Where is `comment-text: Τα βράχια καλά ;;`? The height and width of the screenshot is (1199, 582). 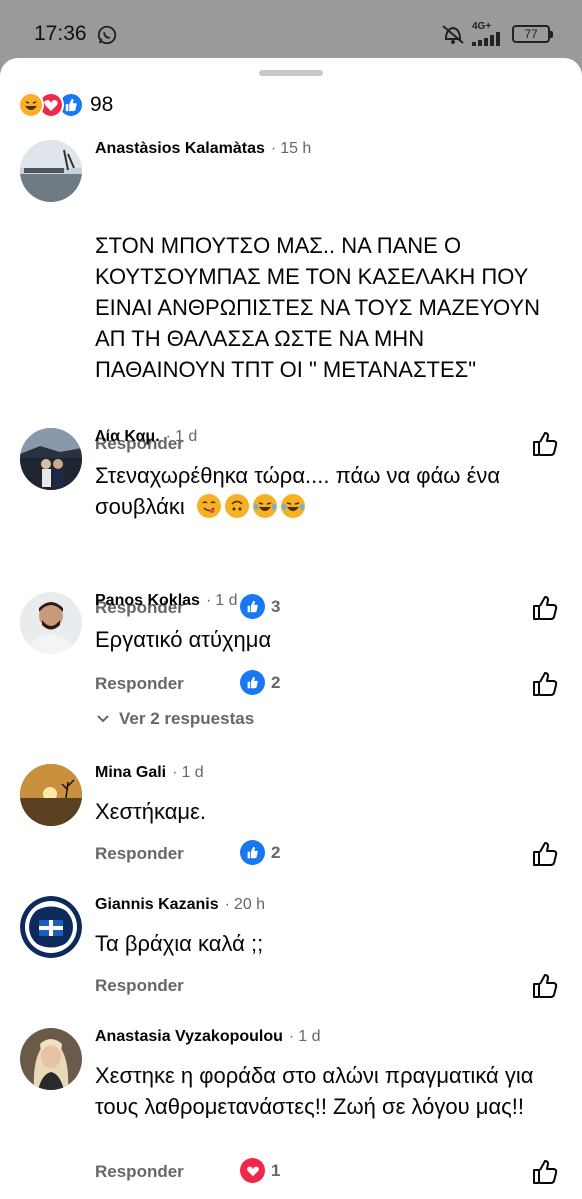
comment-text: Τα βράχια καλά ;; is located at coordinates (179, 943).